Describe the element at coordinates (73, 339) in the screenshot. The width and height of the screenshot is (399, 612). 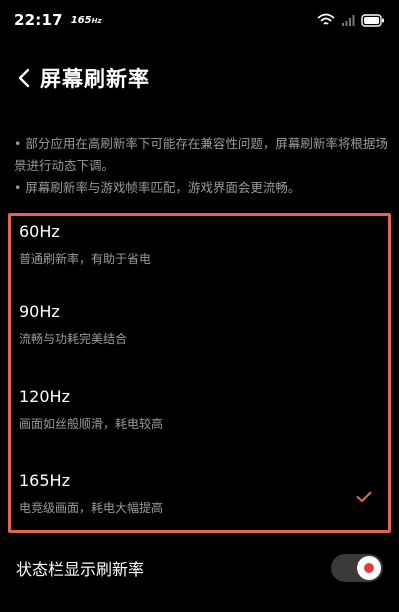
I see `option-description: 流畅与功耗完美结合` at that location.